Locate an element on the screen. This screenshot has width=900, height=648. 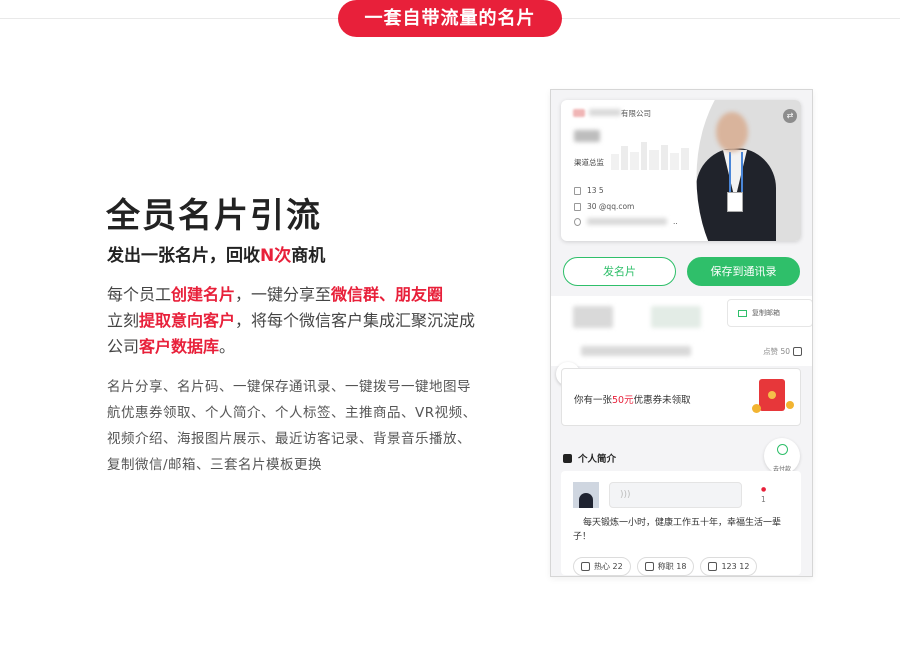
hero-subtitle: 发出一张名片，回收N次商机 is located at coordinates (216, 253).